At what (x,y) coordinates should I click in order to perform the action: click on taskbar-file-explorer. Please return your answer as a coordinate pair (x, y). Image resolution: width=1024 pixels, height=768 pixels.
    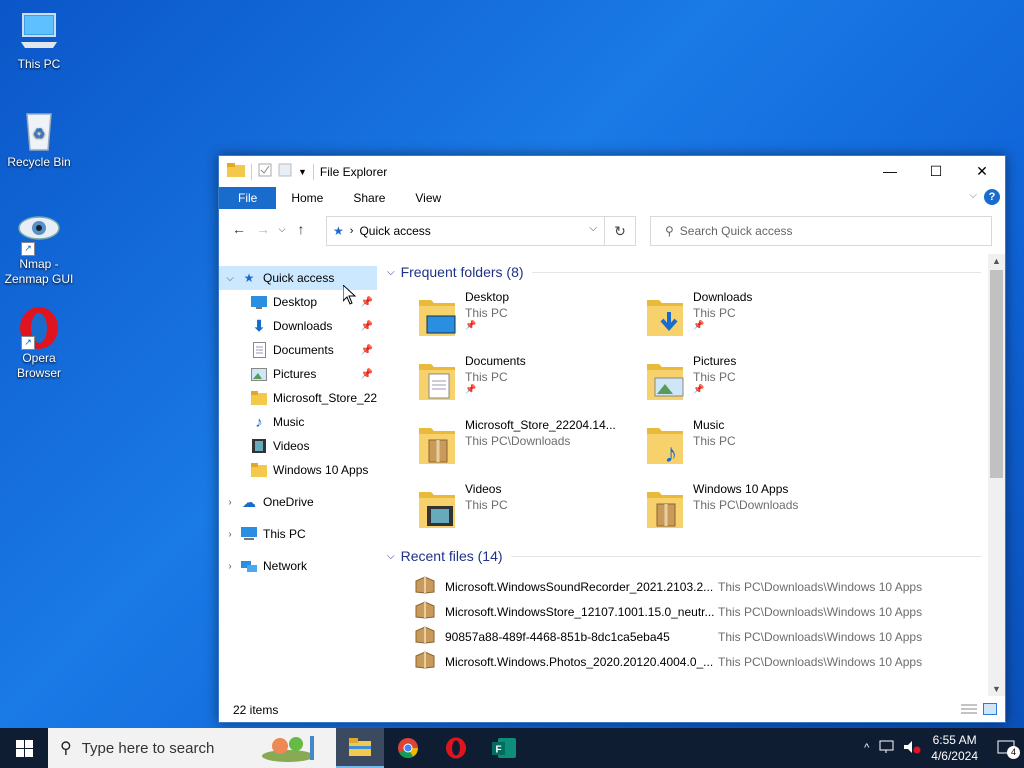
    Looking at the image, I should click on (360, 748).